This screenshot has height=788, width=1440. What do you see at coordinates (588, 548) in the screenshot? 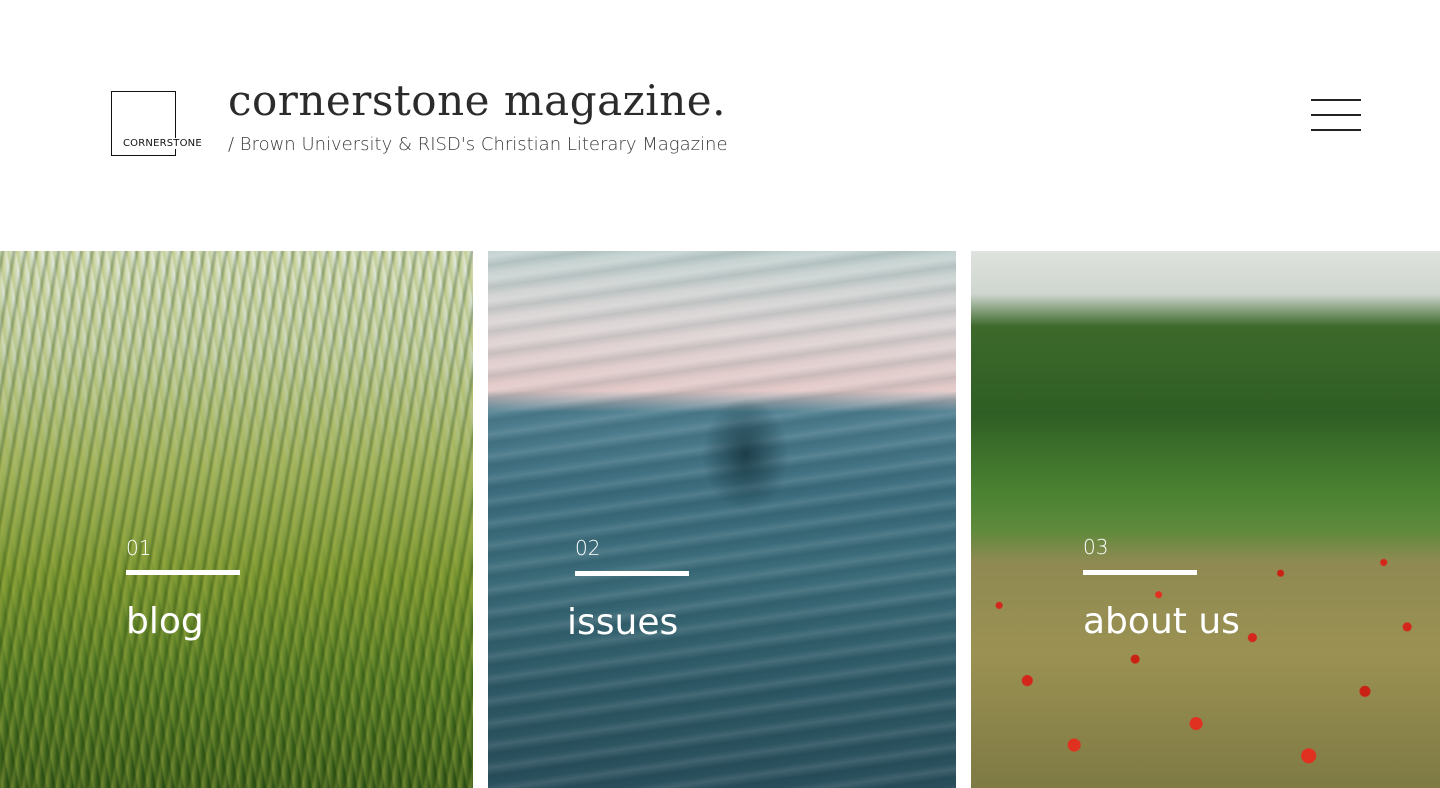
I see `panel-number: 02` at bounding box center [588, 548].